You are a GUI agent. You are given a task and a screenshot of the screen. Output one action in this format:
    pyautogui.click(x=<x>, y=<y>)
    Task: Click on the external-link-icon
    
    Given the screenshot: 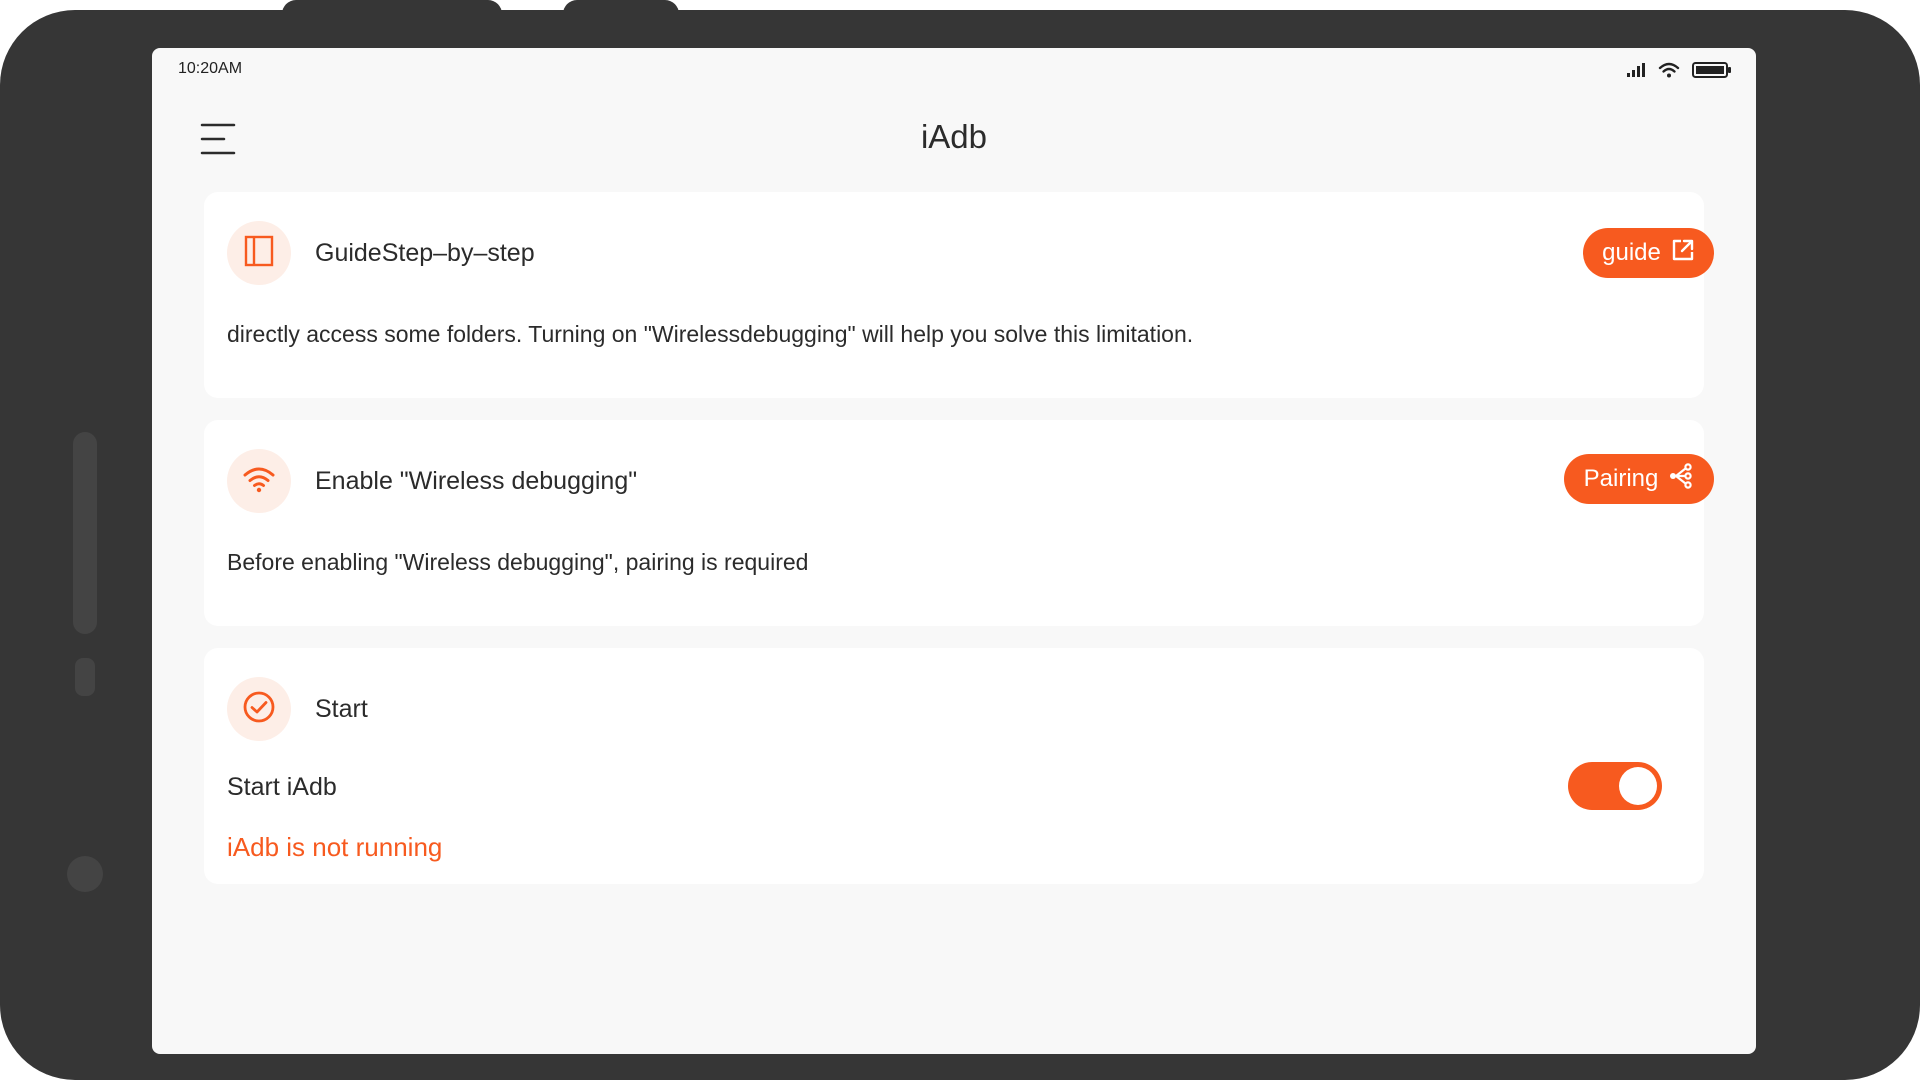 What is the action you would take?
    pyautogui.click(x=1683, y=253)
    